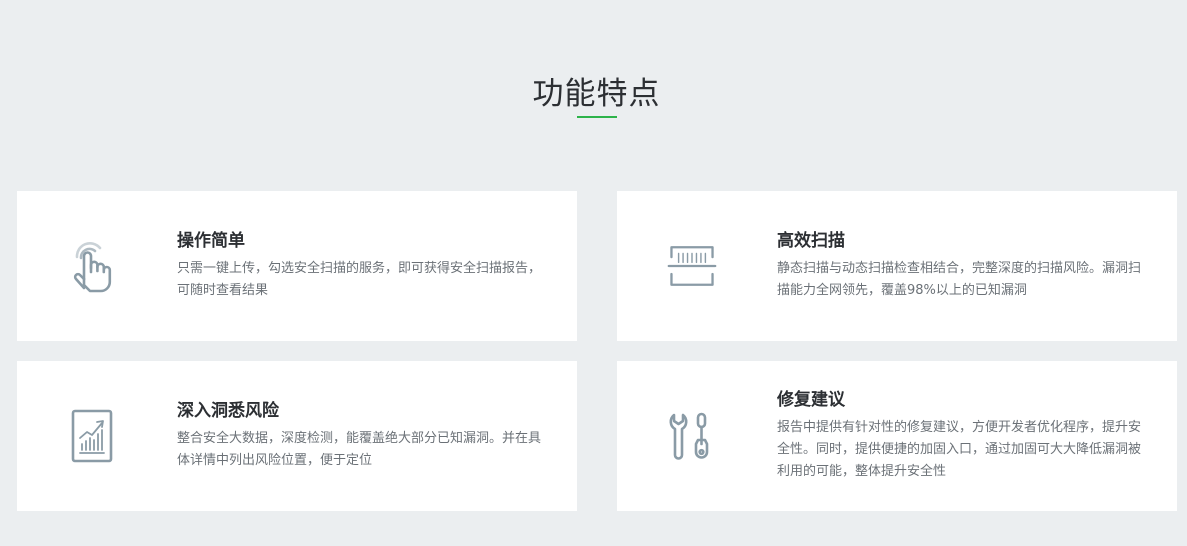 This screenshot has height=546, width=1187. What do you see at coordinates (597, 117) in the screenshot?
I see `title-underline` at bounding box center [597, 117].